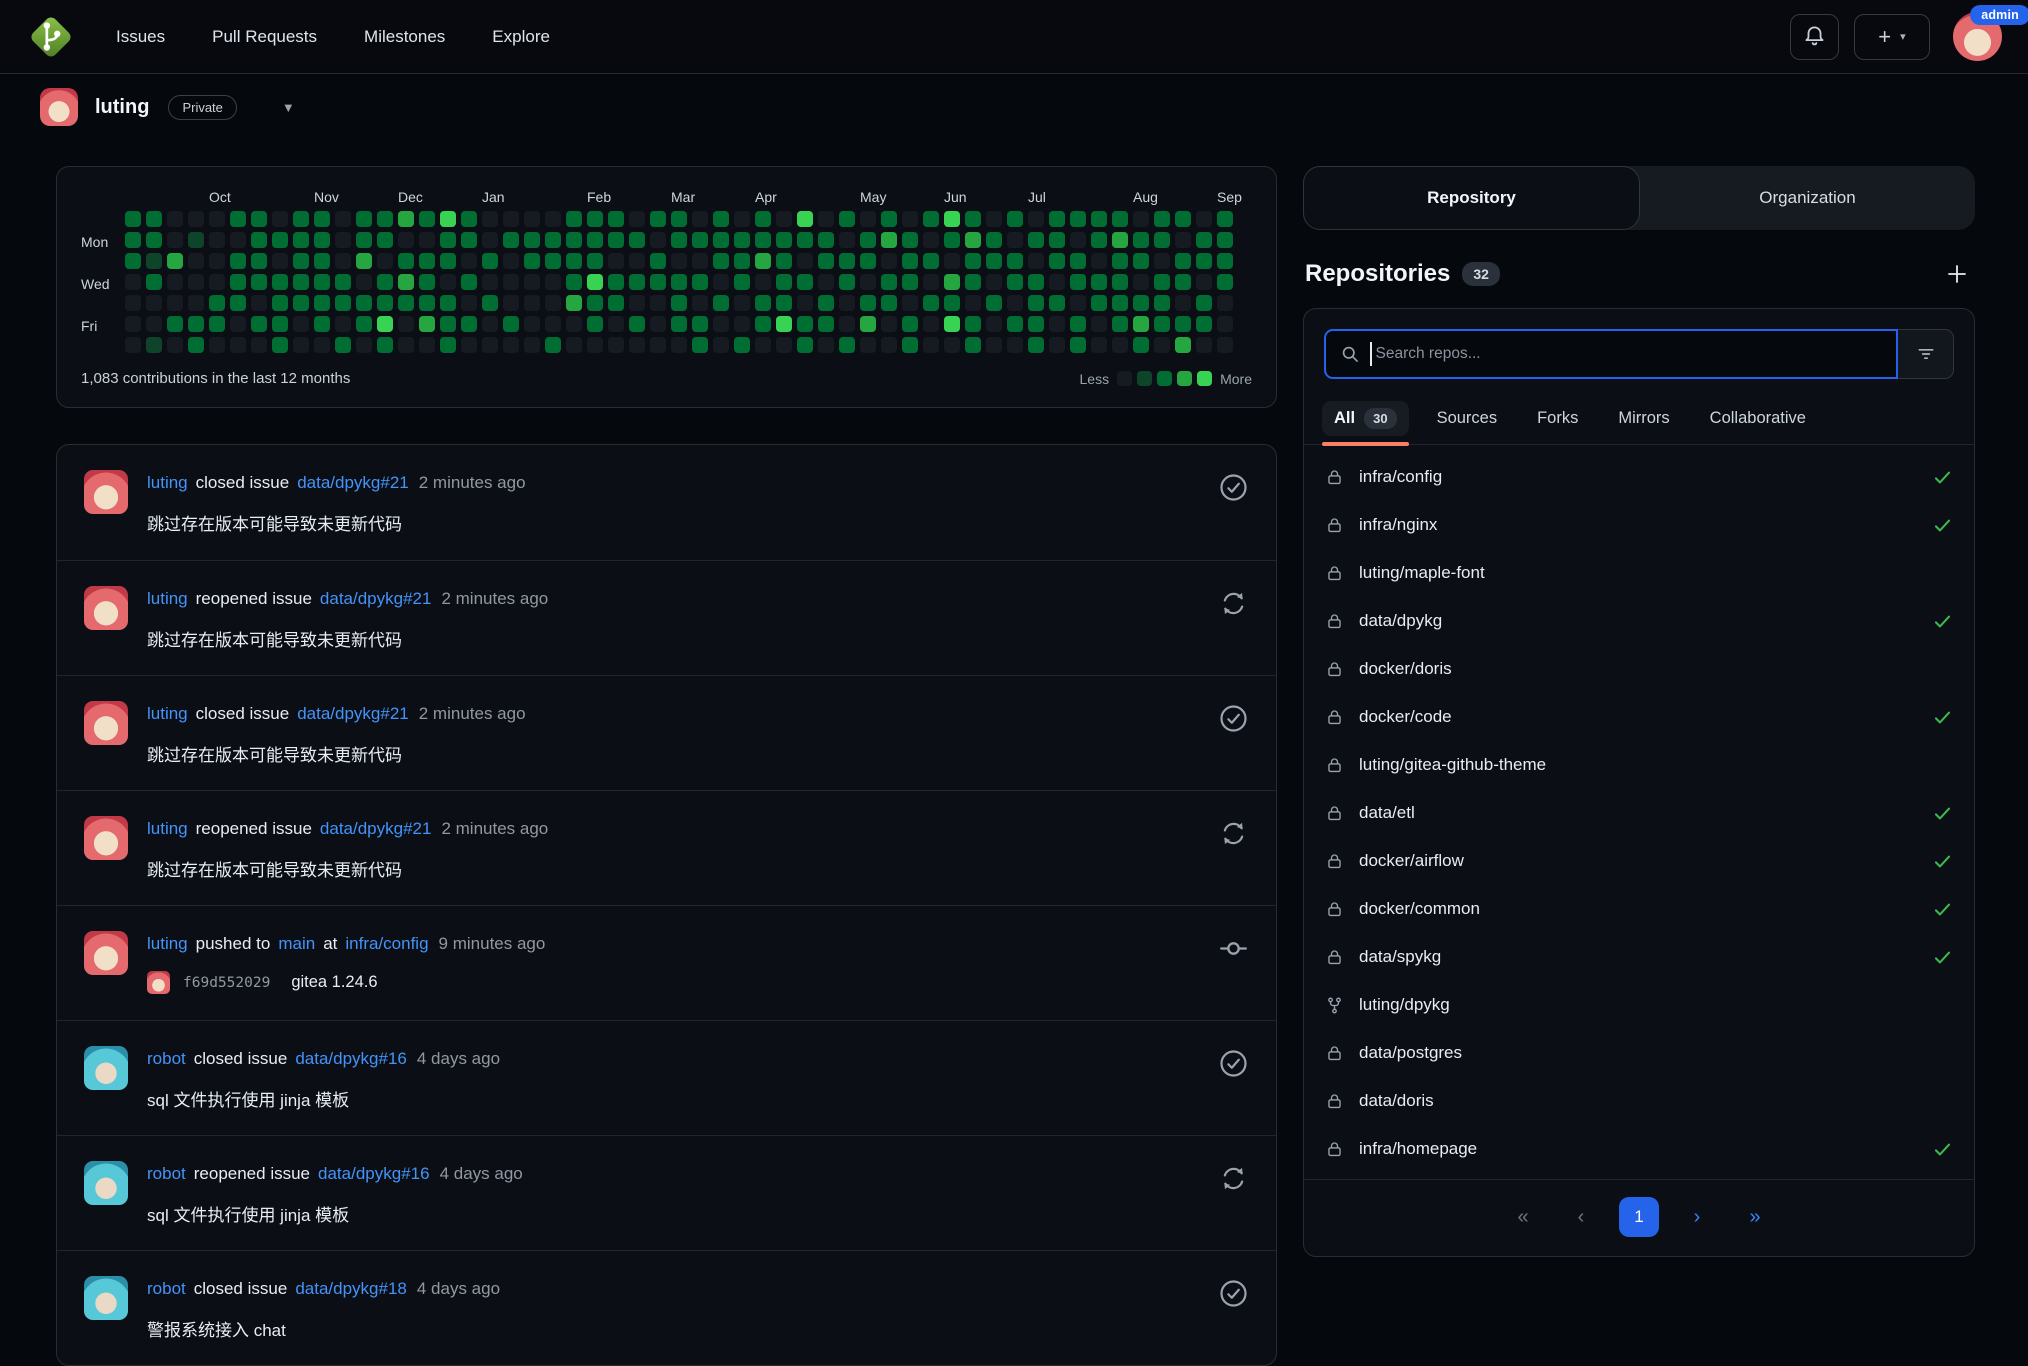 The height and width of the screenshot is (1366, 2028). I want to click on day-label: Fri, so click(89, 326).